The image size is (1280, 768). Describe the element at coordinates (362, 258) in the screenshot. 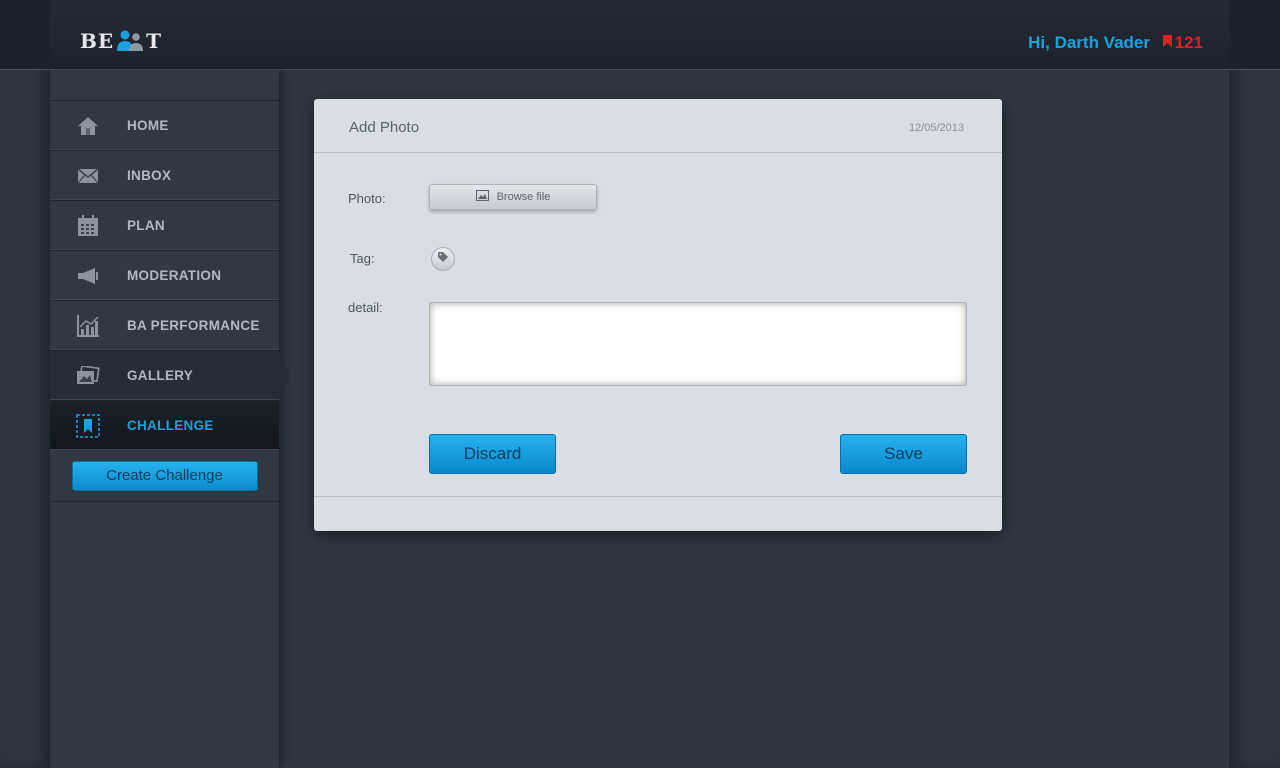

I see `tag-label: Tag:` at that location.